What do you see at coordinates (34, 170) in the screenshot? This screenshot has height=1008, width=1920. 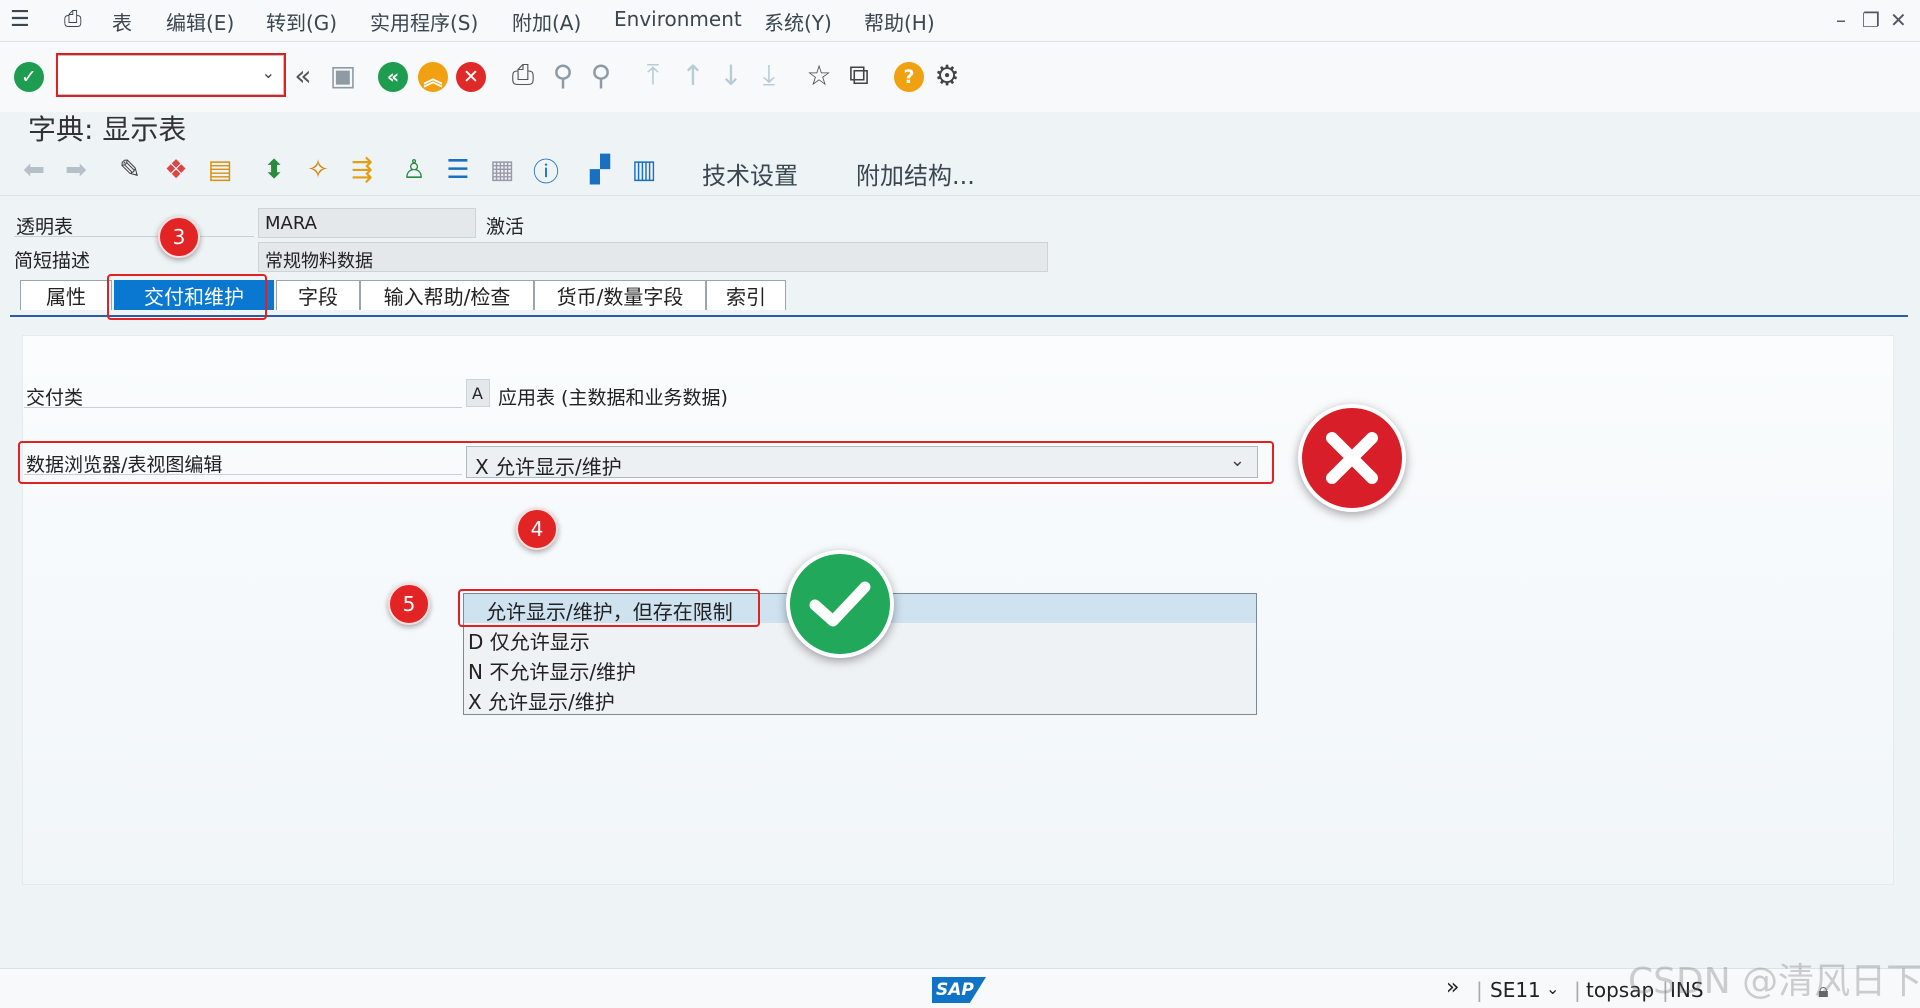 I see `arrow-left-icon: ⬅` at bounding box center [34, 170].